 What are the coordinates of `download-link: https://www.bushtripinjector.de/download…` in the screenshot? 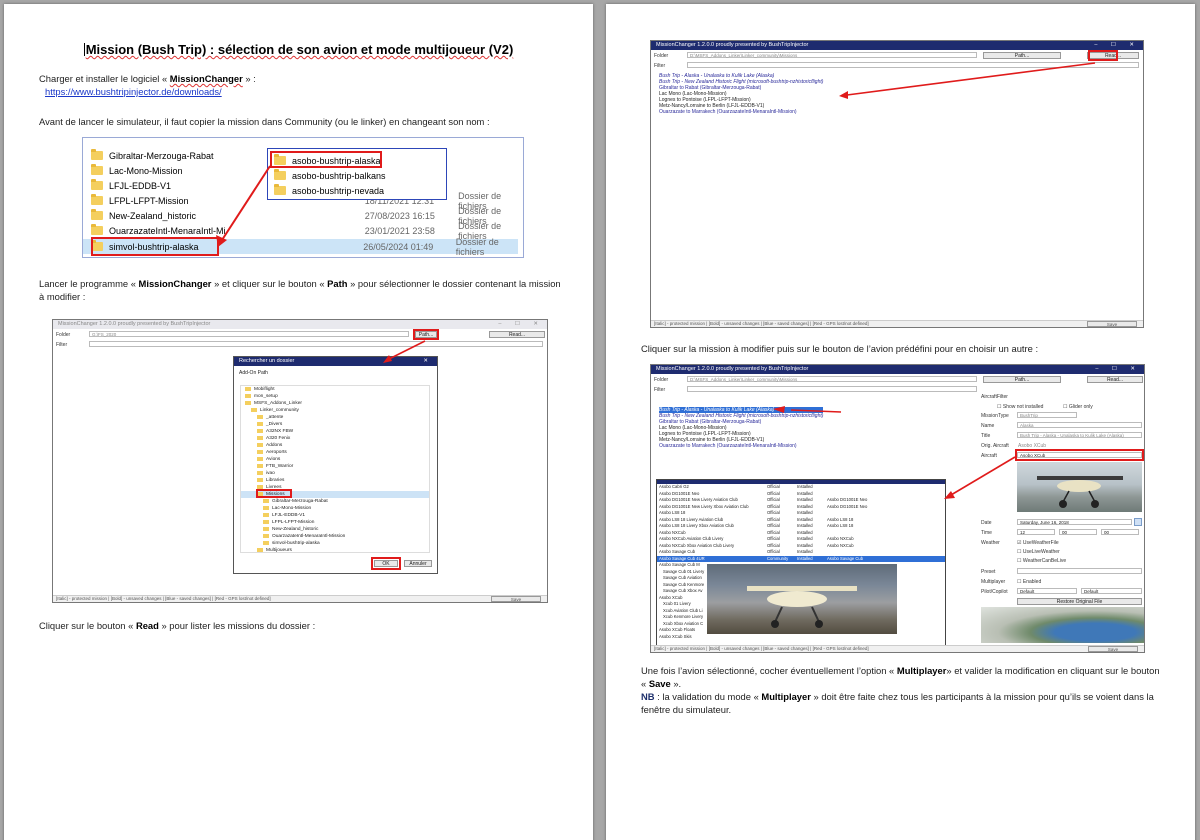 It's located at (133, 91).